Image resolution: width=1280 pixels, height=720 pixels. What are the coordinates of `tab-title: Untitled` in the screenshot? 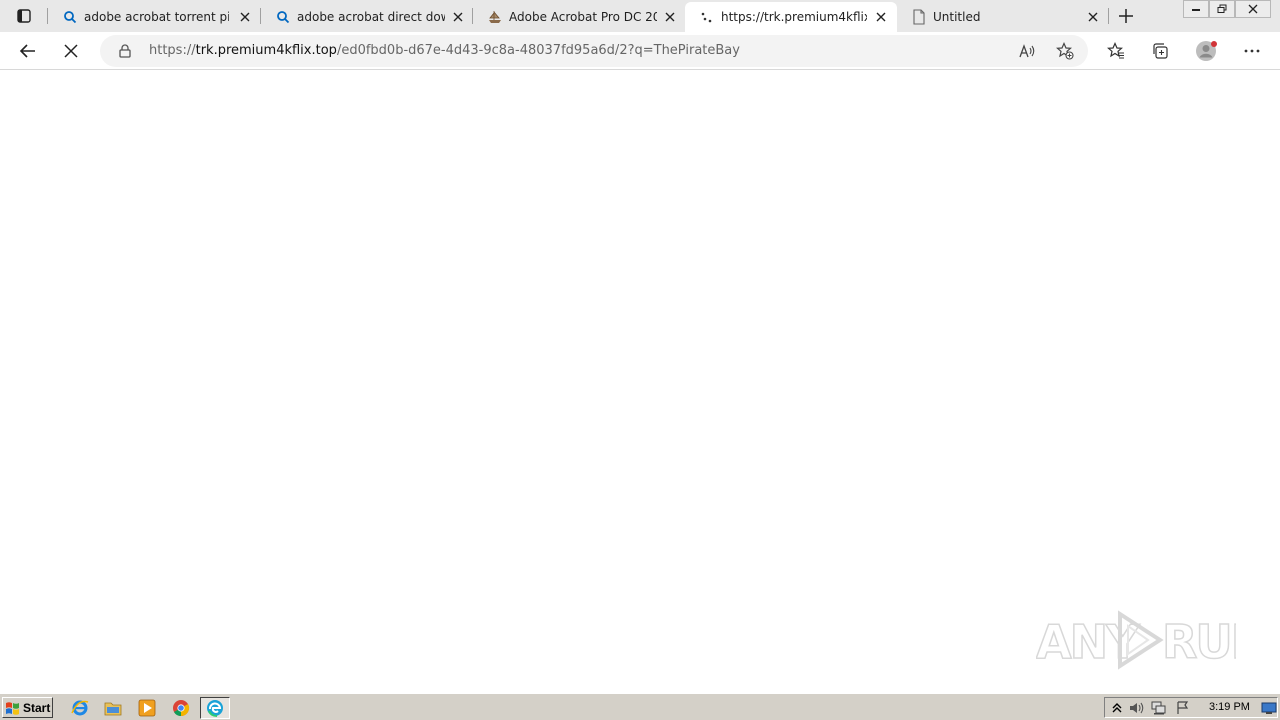 It's located at (957, 17).